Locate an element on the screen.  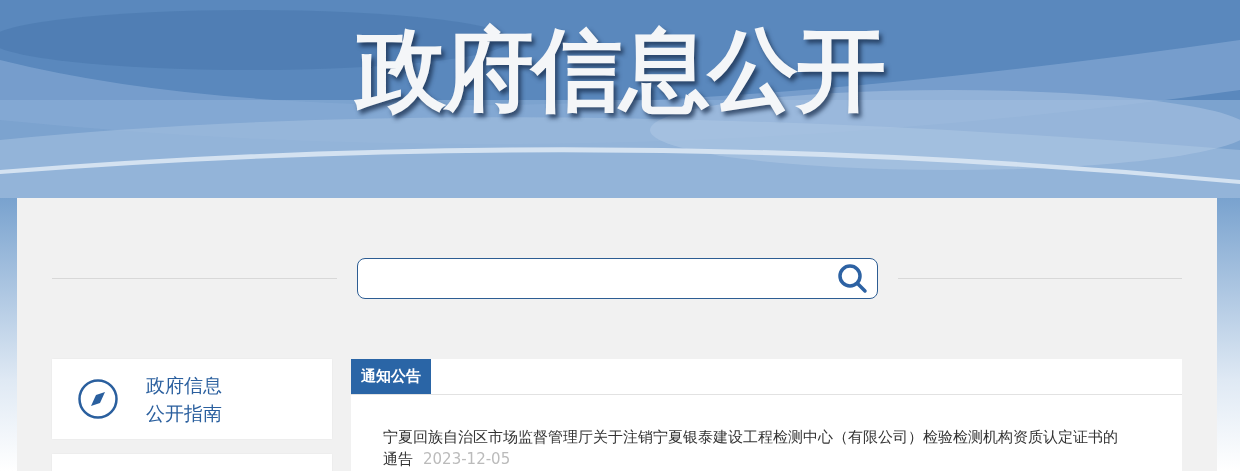
guide-link: 政府信息 公开指南 is located at coordinates (184, 399).